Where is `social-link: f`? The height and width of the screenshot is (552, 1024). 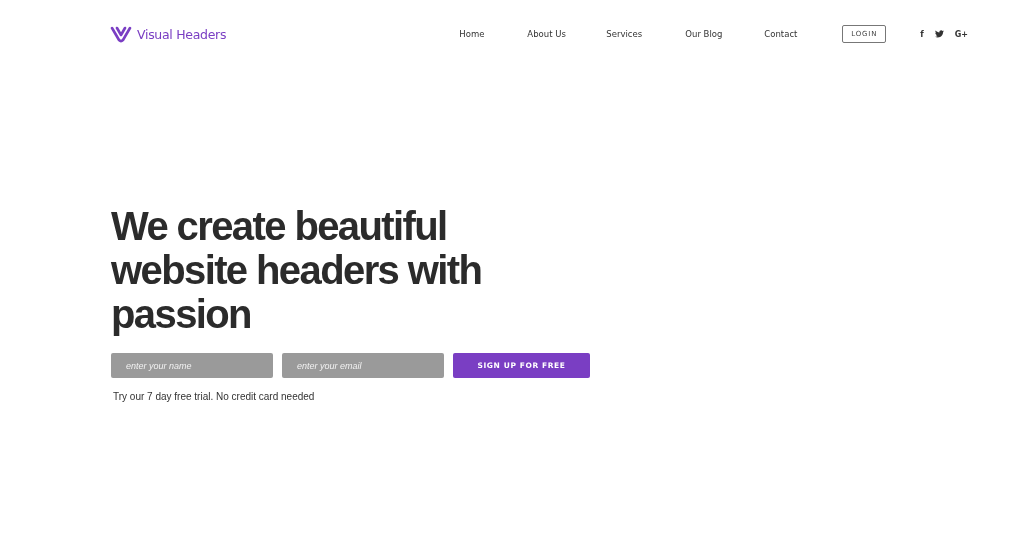
social-link: f is located at coordinates (922, 34).